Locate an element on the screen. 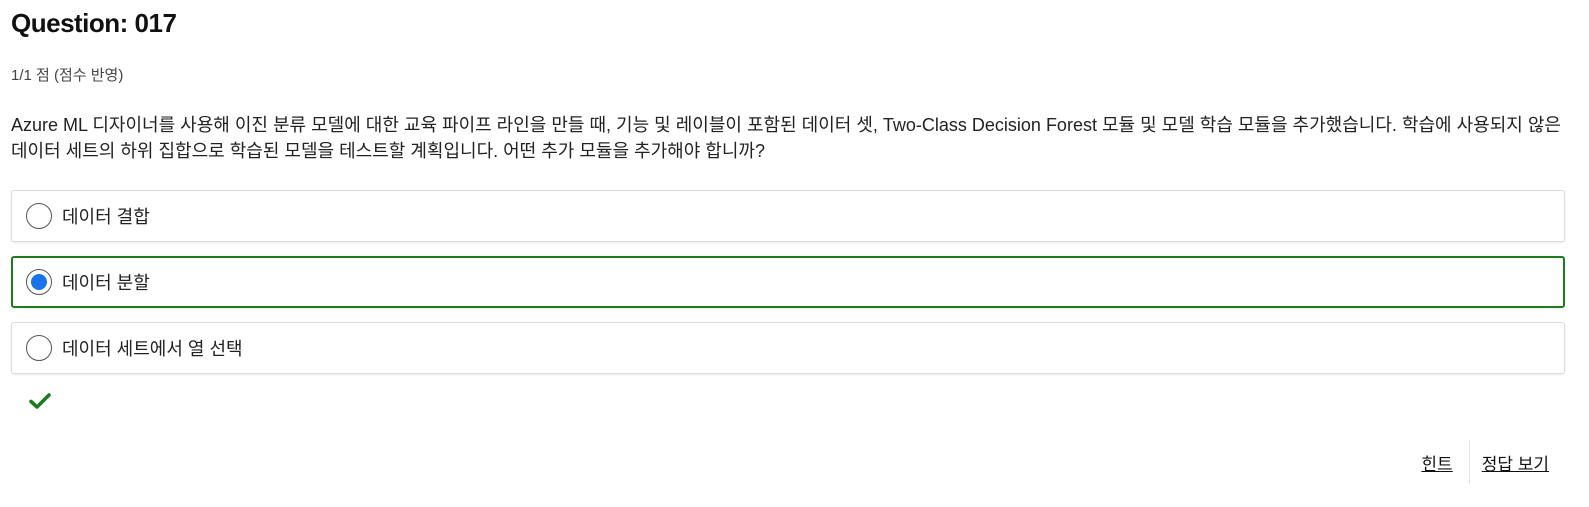  answer-option-3: 데이터 세트에서 열 선택 is located at coordinates (788, 348).